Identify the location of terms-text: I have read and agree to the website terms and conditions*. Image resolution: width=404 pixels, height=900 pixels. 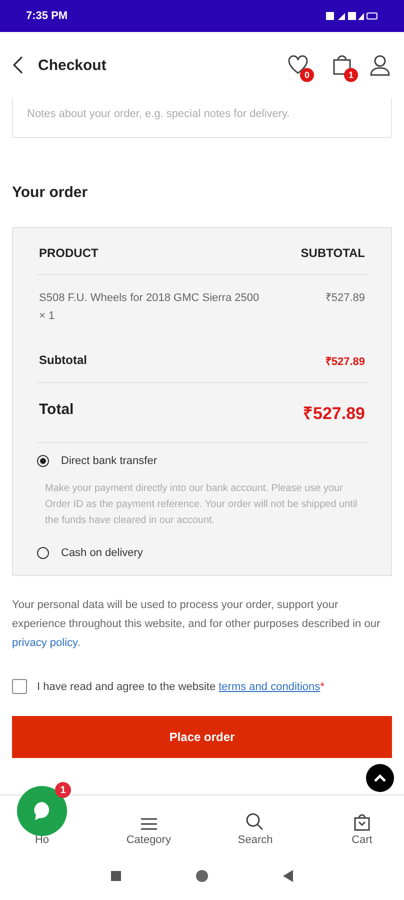
(180, 686).